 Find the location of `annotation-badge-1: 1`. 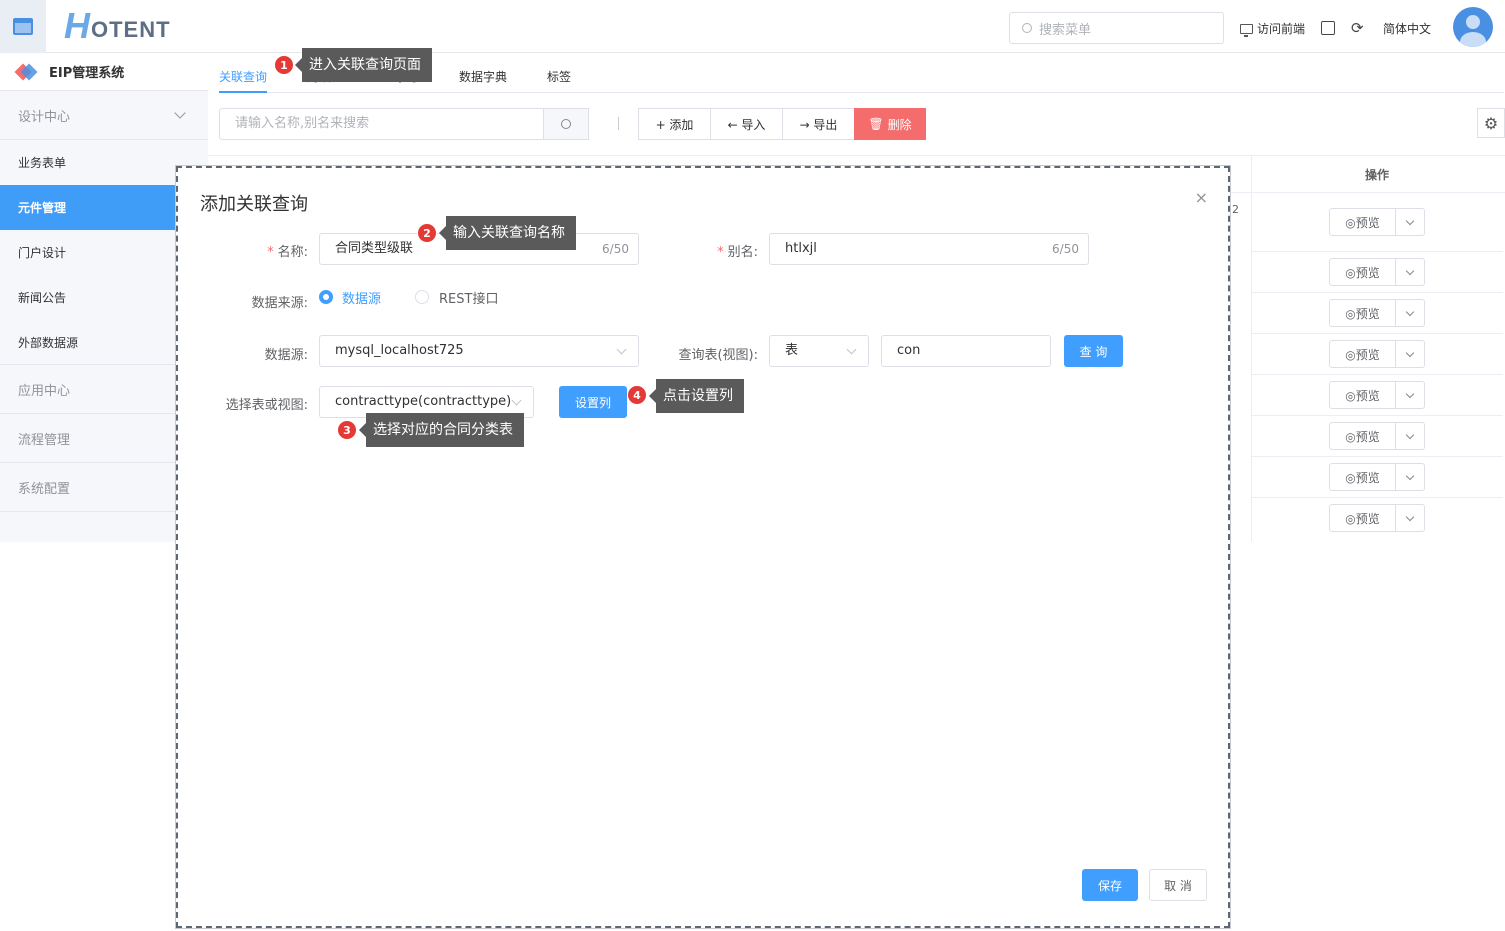

annotation-badge-1: 1 is located at coordinates (284, 65).